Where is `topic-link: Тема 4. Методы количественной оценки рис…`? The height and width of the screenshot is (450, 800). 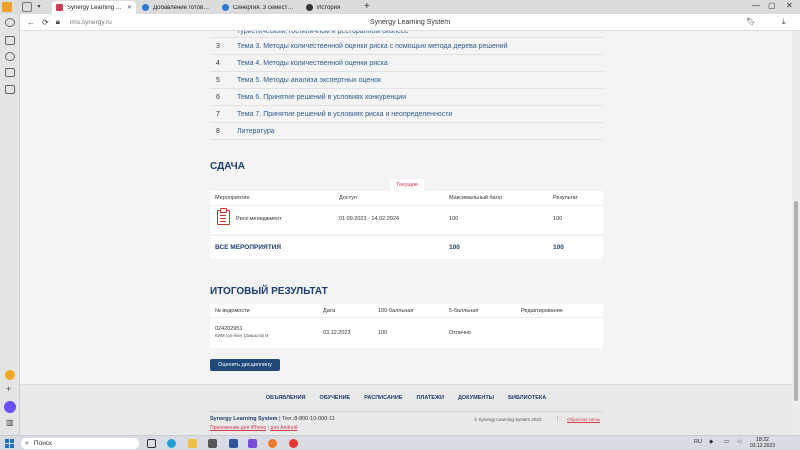
topic-link: Тема 4. Методы количественной оценки рис… is located at coordinates (312, 63).